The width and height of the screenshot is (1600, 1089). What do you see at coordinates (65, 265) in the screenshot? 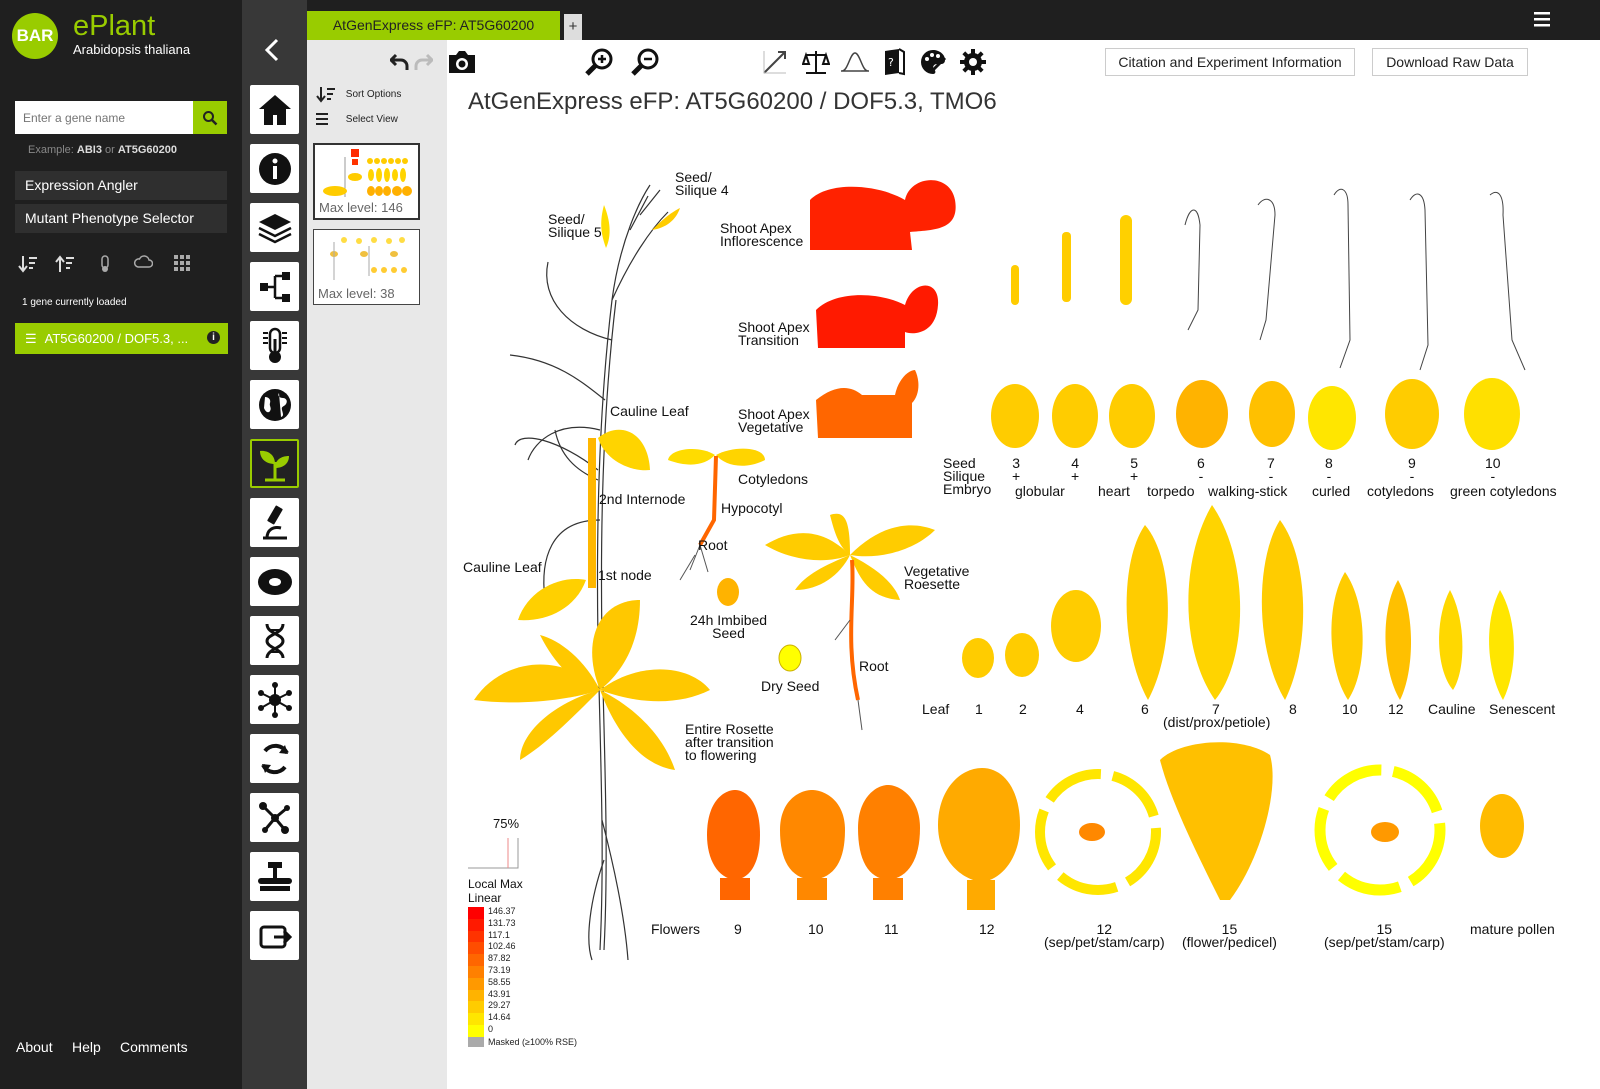
I see `sort-ascending-icon` at bounding box center [65, 265].